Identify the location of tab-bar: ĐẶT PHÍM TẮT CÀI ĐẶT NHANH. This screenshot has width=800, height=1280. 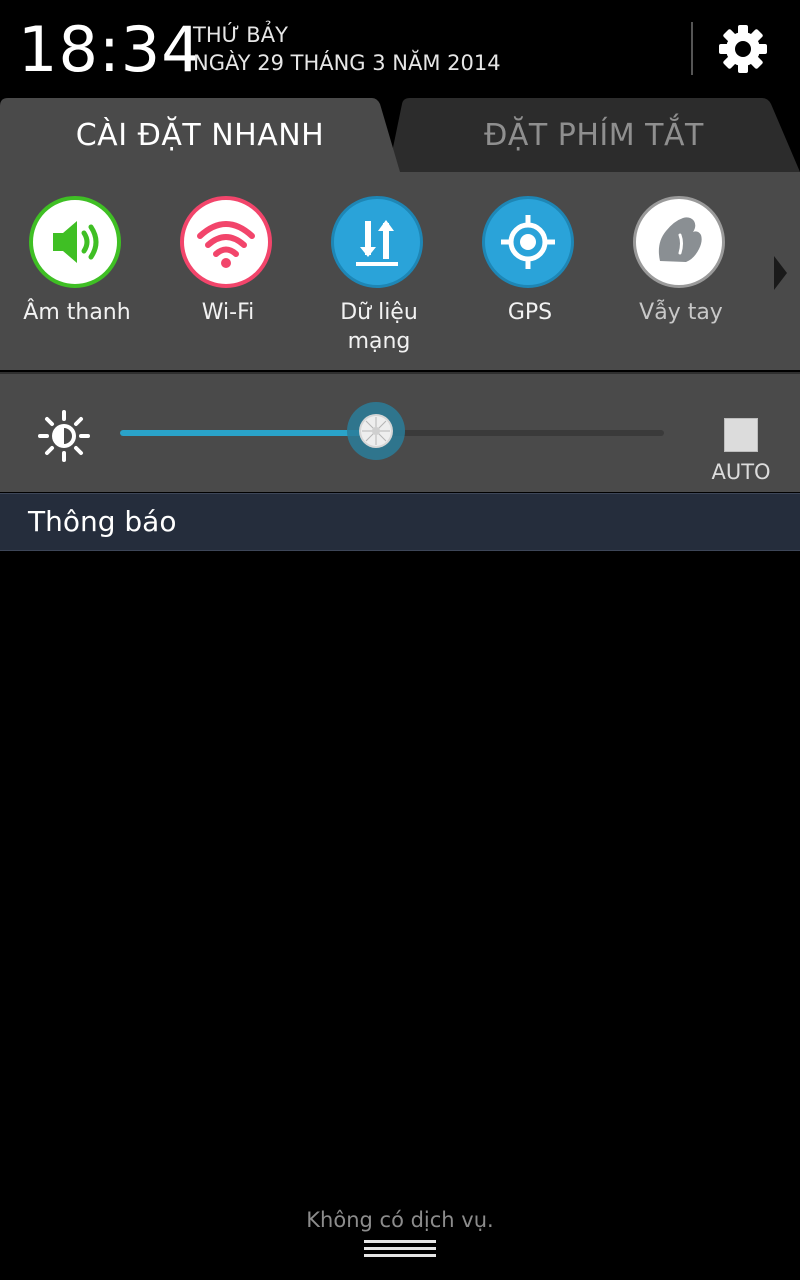
(400, 135).